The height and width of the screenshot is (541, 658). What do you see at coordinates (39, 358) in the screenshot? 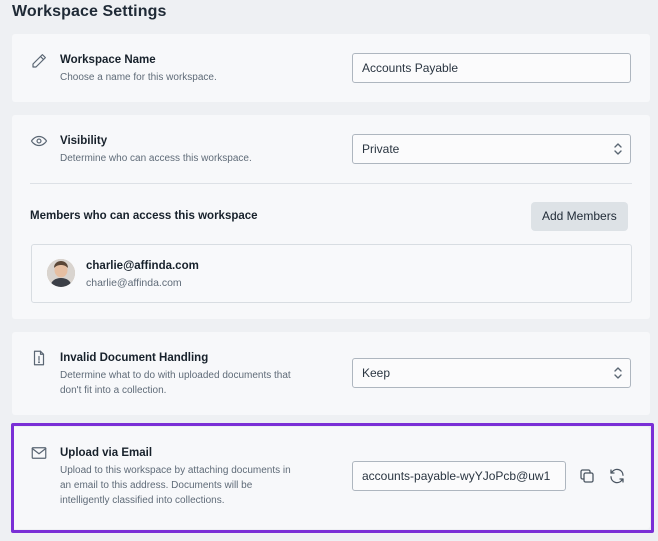
I see `file-alert-icon` at bounding box center [39, 358].